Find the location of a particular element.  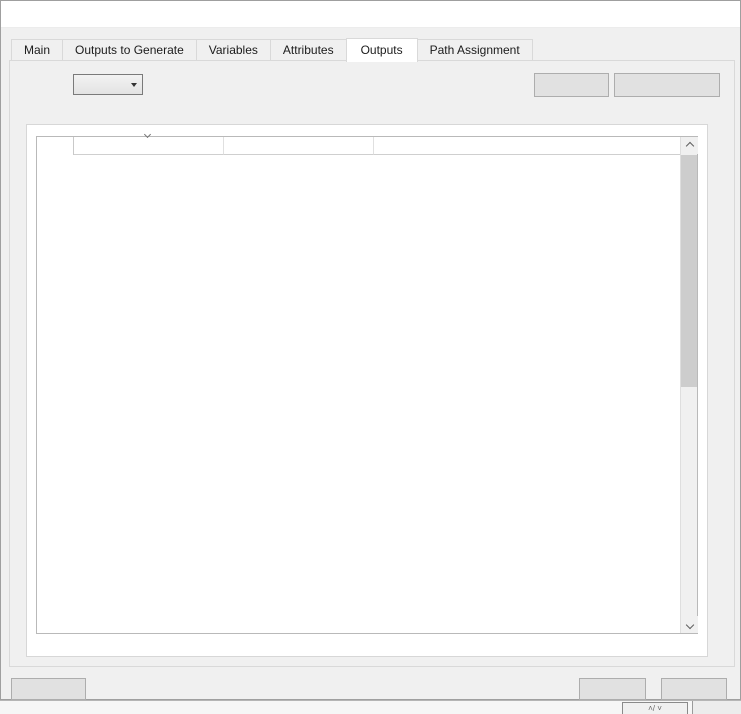

scroll-down-button is located at coordinates (689, 624).